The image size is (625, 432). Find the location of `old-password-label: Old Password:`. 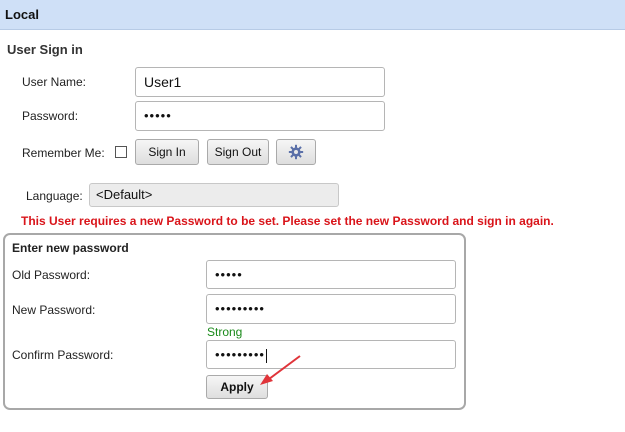

old-password-label: Old Password: is located at coordinates (51, 275).